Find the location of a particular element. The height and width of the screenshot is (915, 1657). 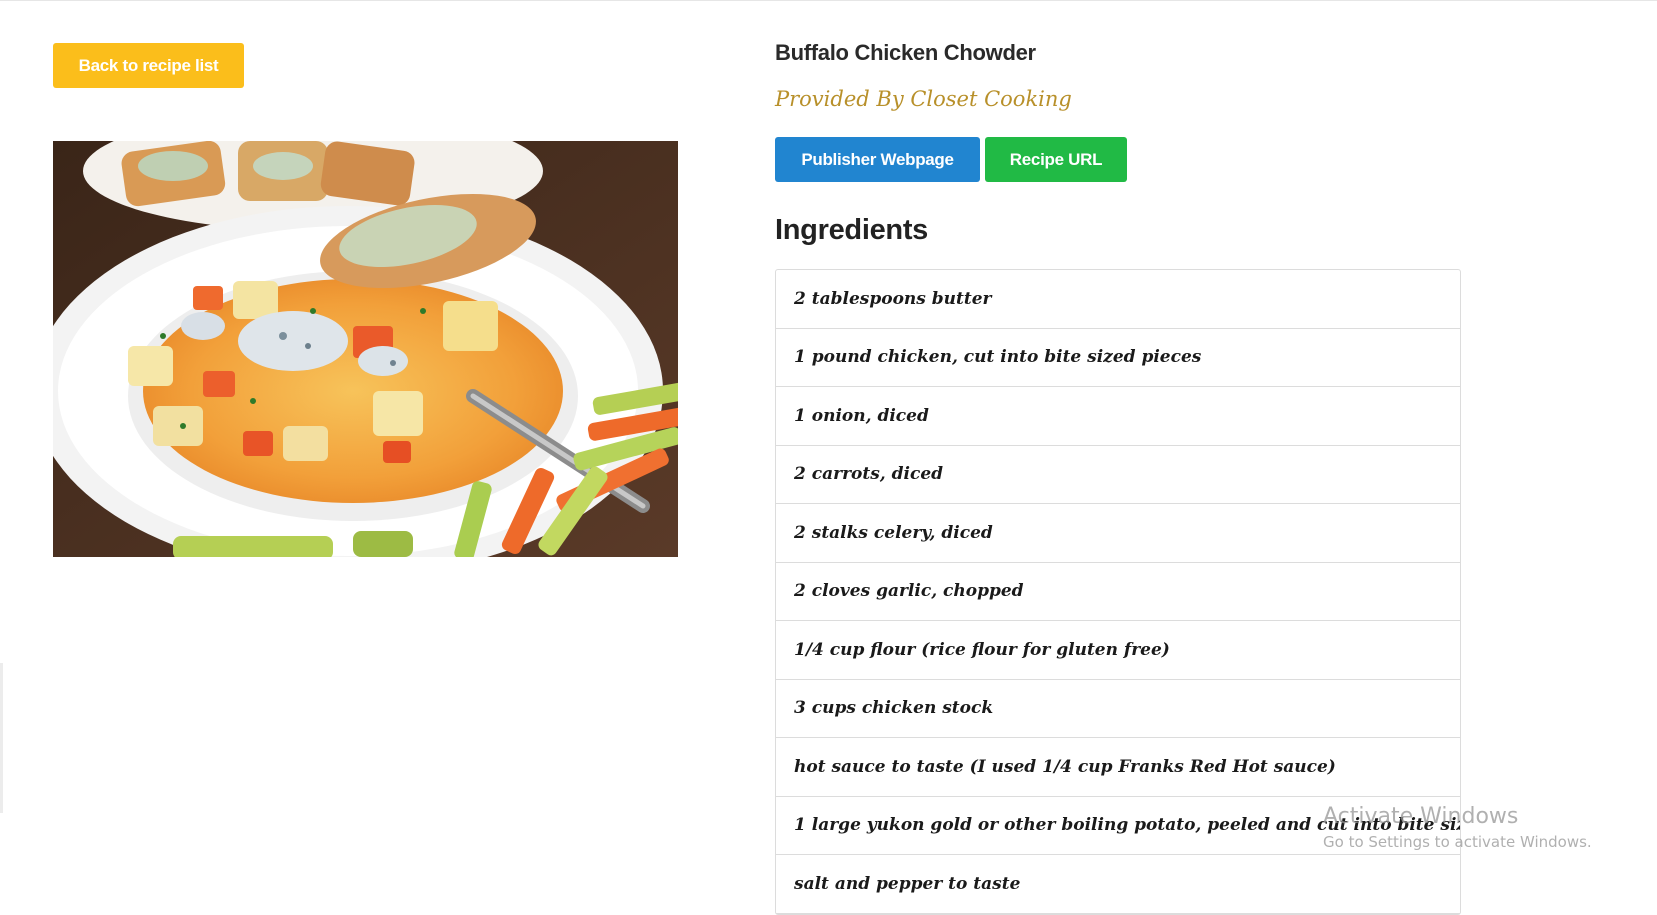

ingredient-item: 2 stalks celery, diced is located at coordinates (1118, 533).